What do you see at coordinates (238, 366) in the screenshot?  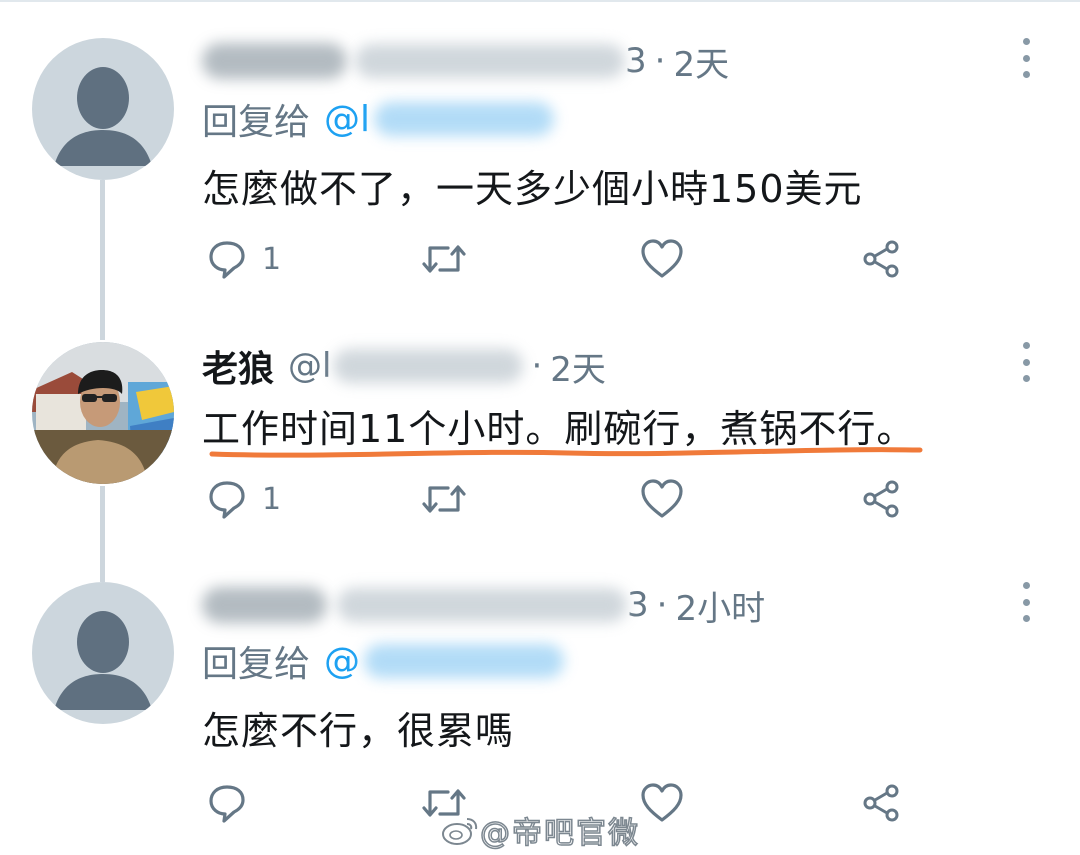 I see `display-name: 老狼` at bounding box center [238, 366].